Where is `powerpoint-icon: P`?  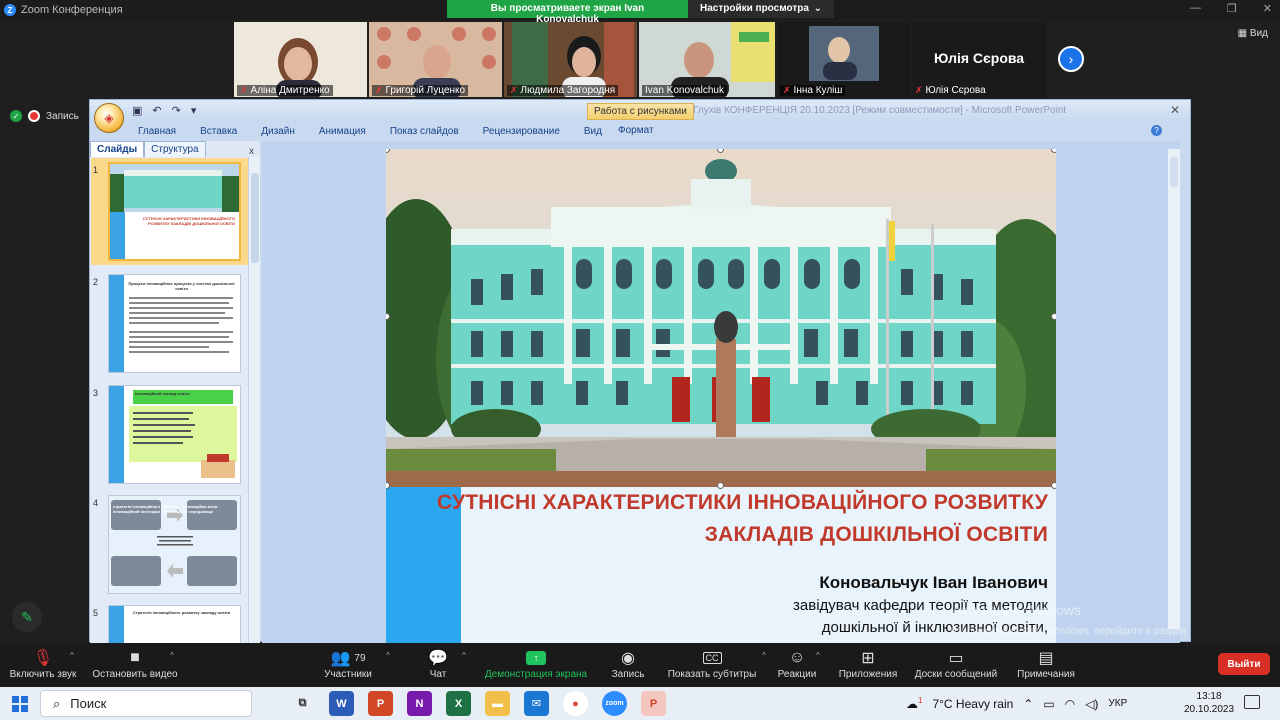 powerpoint-icon: P is located at coordinates (380, 703).